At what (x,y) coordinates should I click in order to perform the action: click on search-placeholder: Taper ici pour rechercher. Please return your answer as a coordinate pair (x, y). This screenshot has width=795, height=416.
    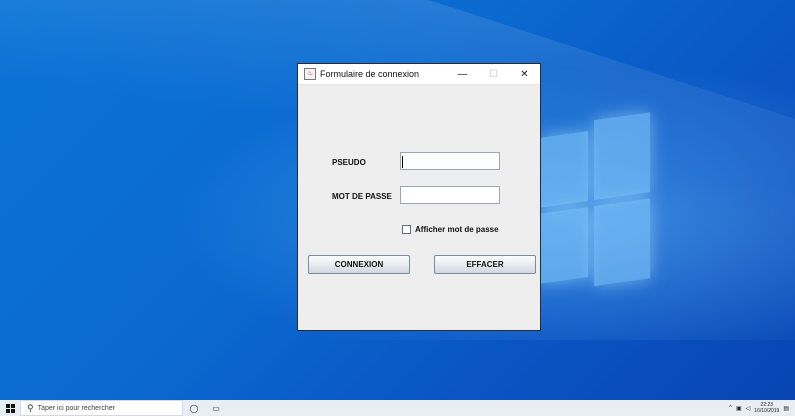
    Looking at the image, I should click on (76, 408).